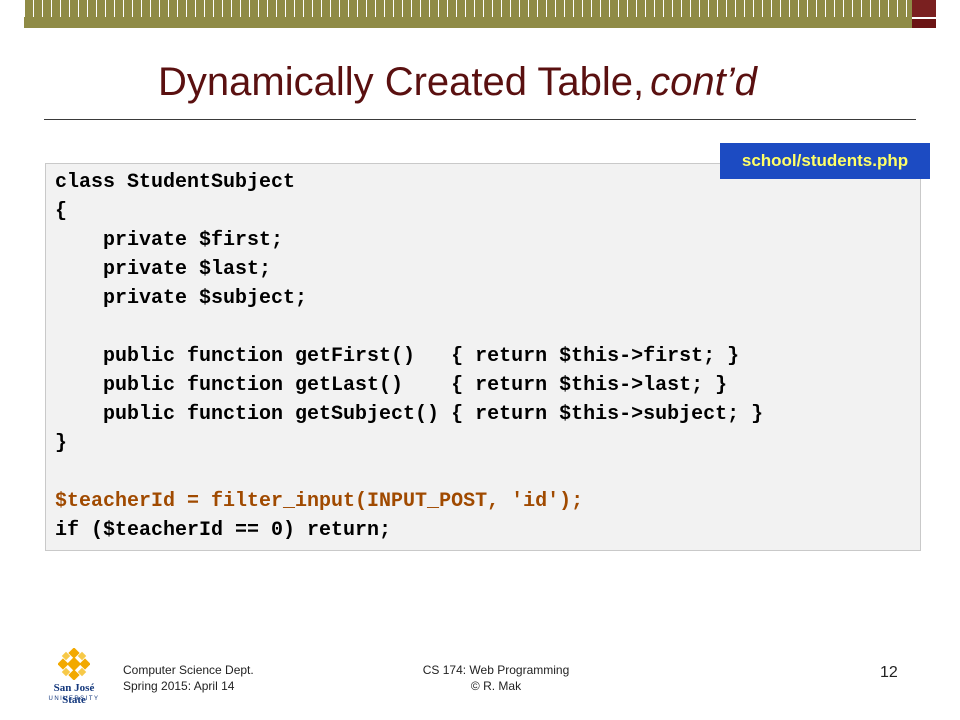  I want to click on top-corner-block, so click(924, 14).